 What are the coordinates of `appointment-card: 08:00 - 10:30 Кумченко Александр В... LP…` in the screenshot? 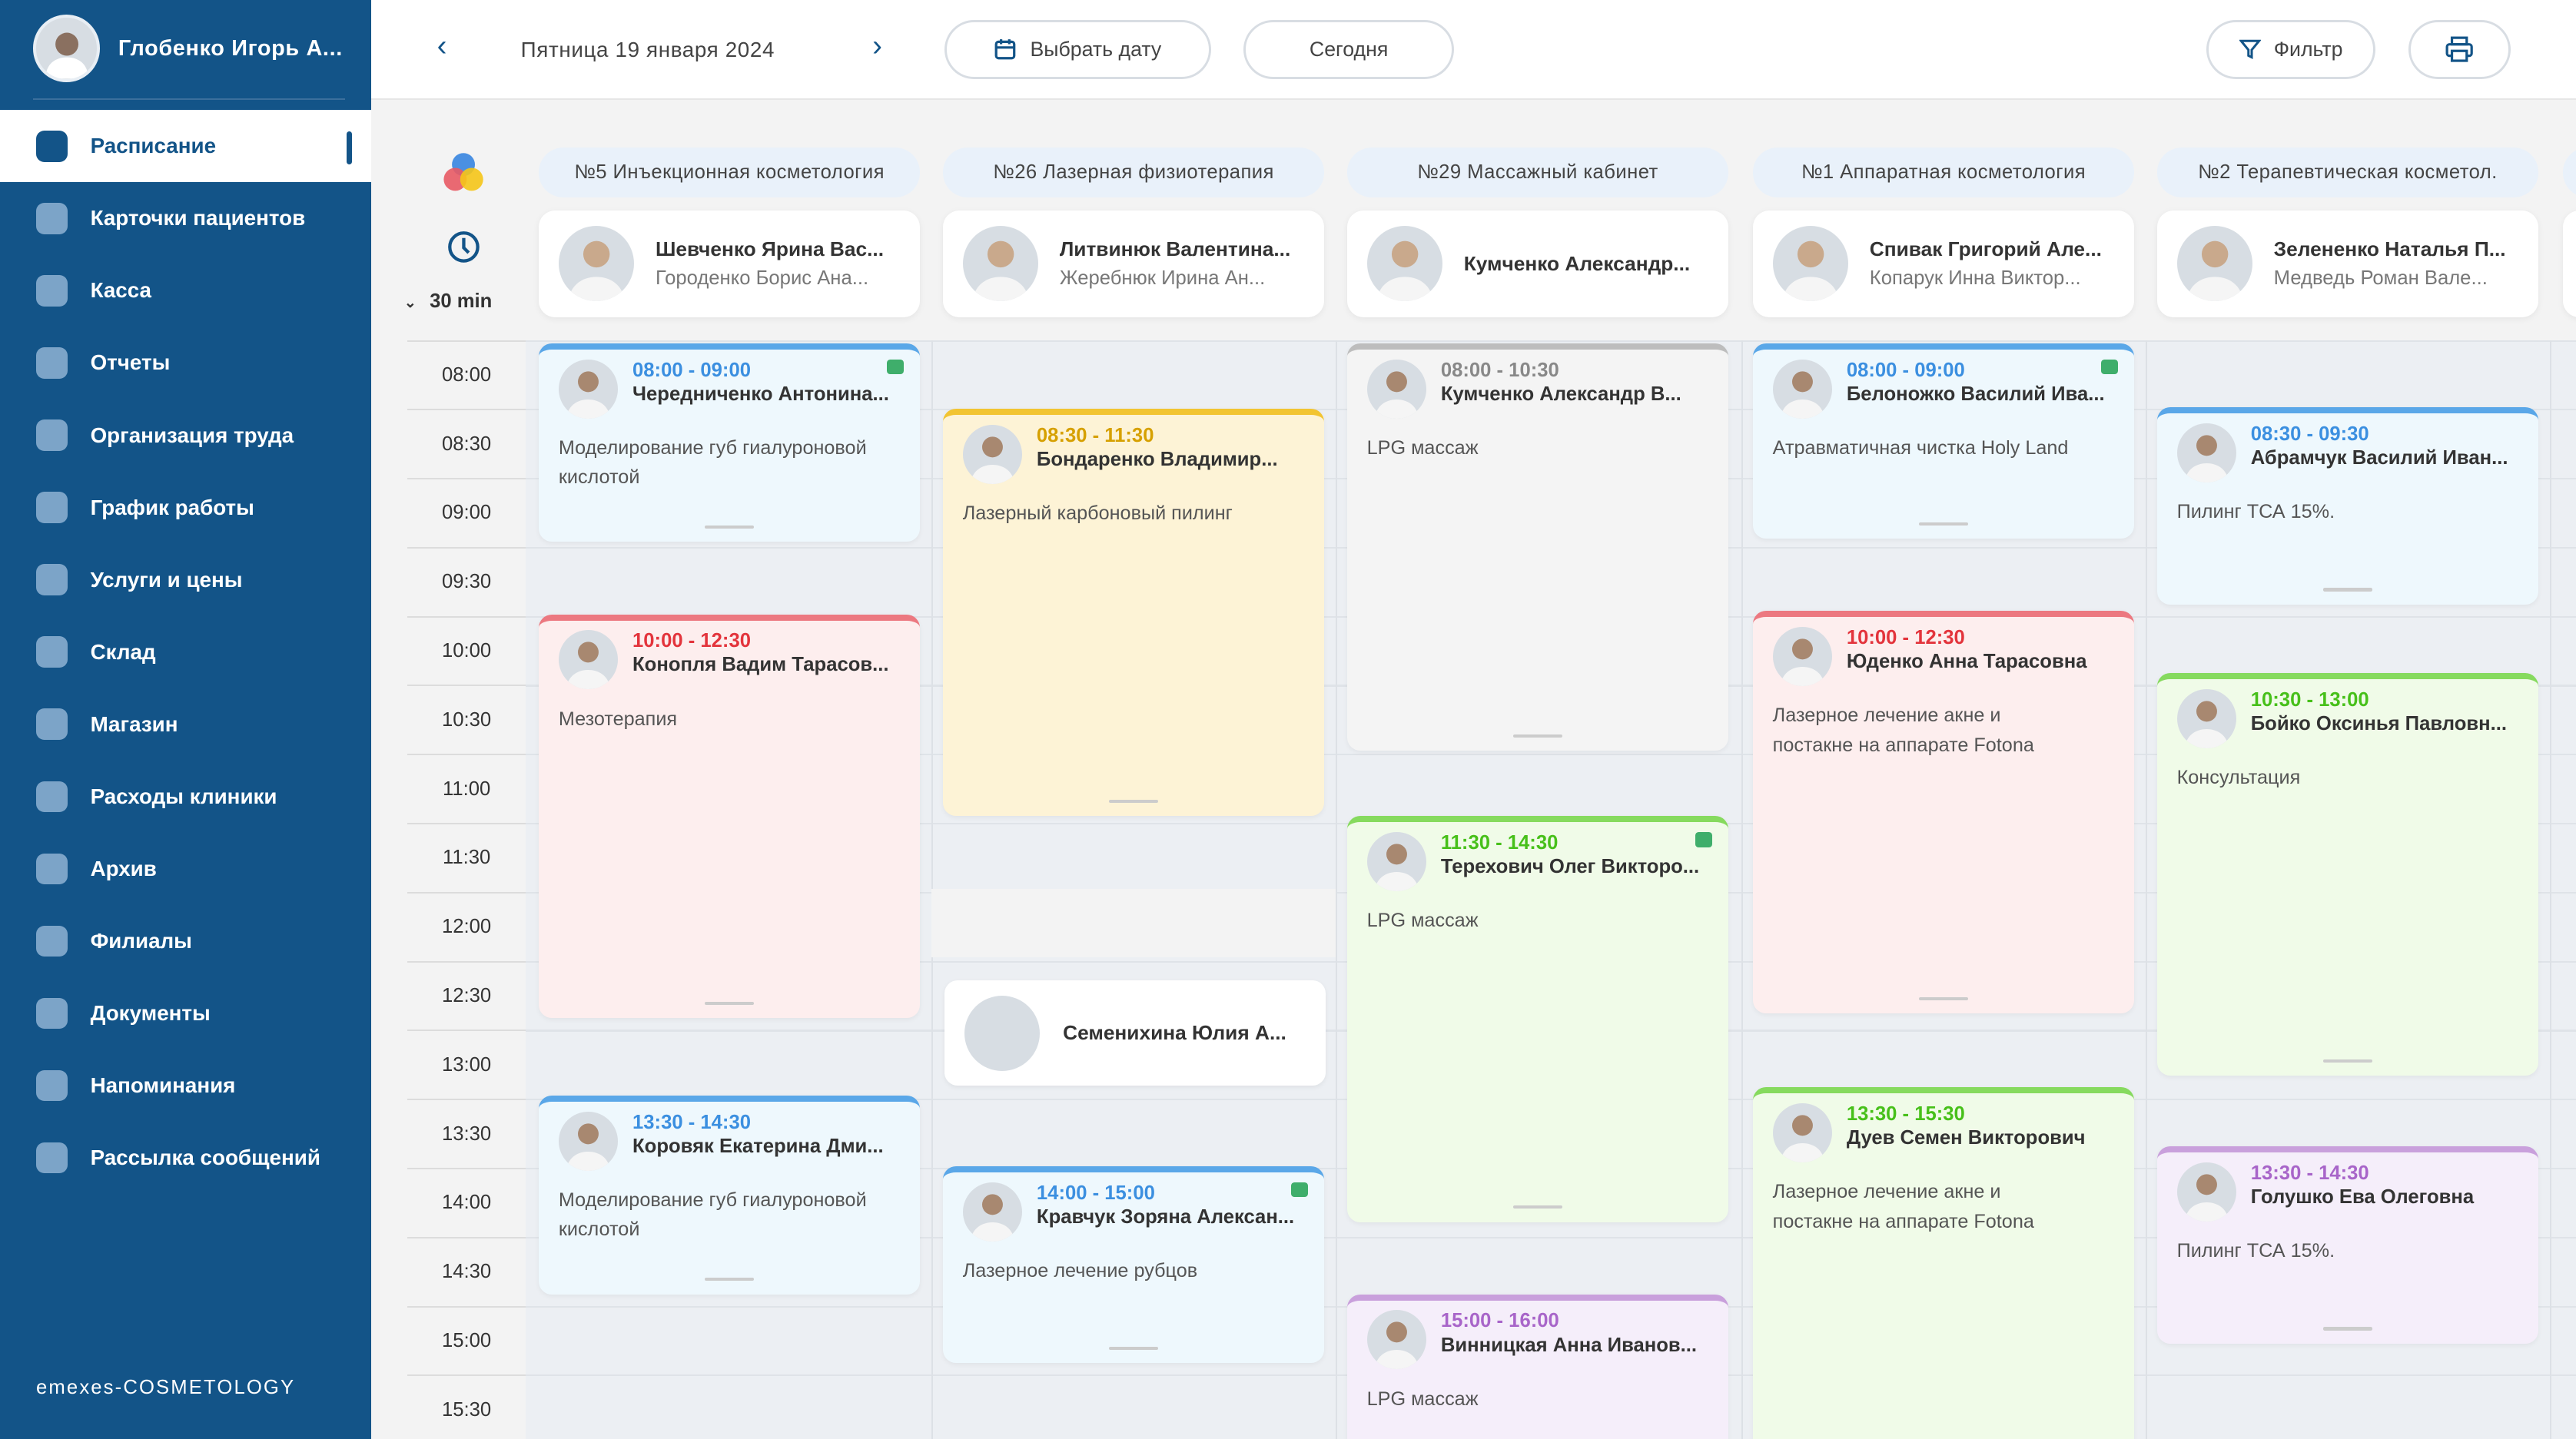 It's located at (1537, 547).